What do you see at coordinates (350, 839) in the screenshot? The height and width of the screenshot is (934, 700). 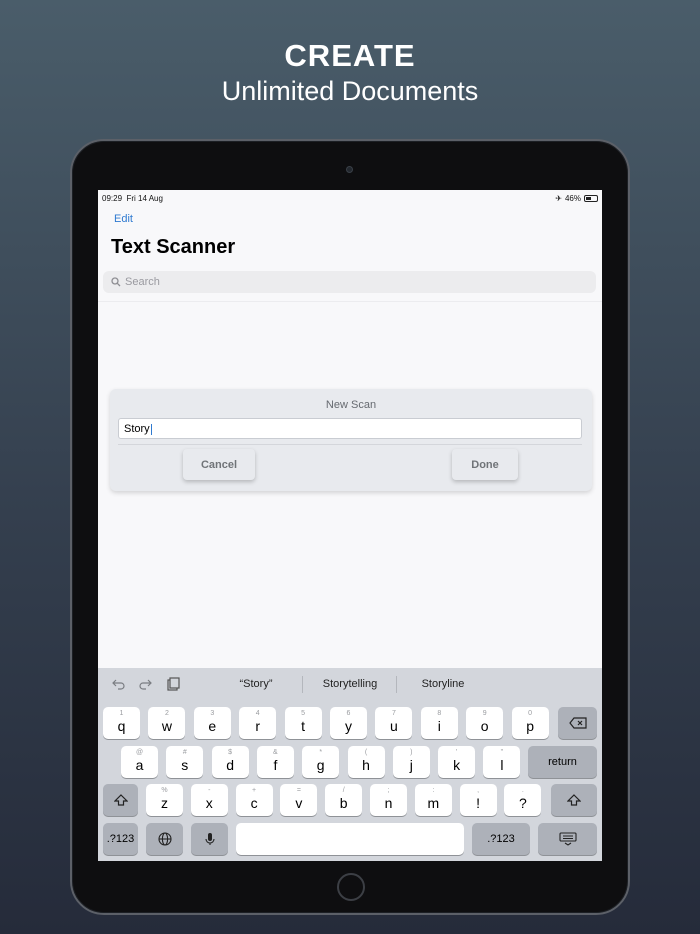 I see `space-bar` at bounding box center [350, 839].